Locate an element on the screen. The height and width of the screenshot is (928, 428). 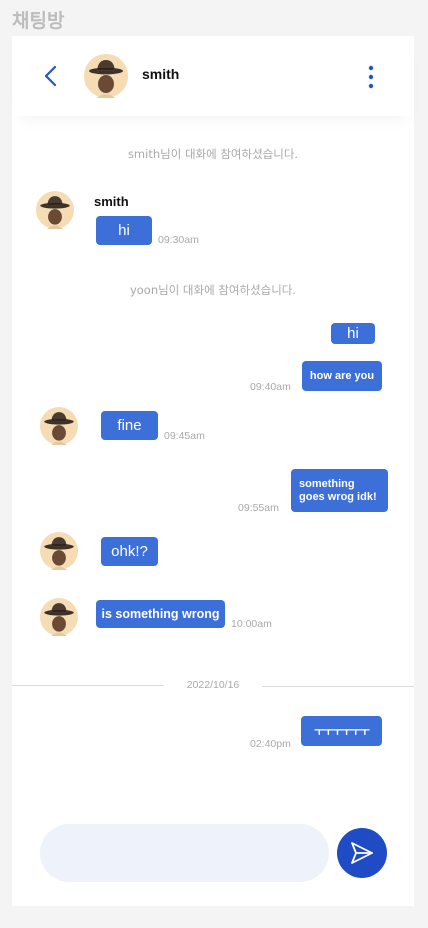
date-divider-line is located at coordinates (338, 686).